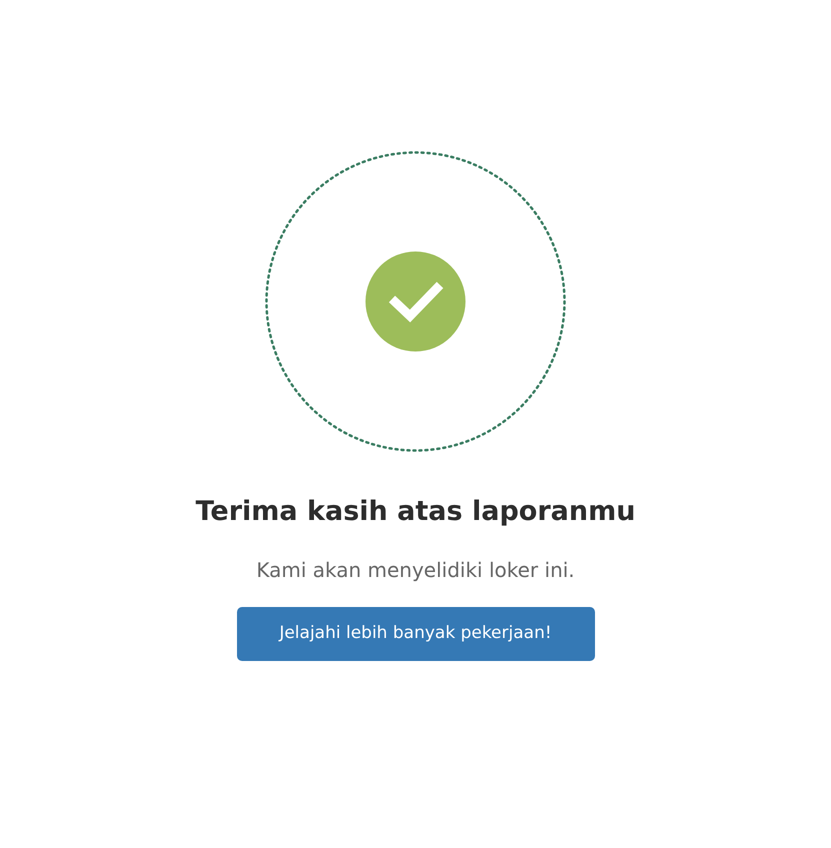  Describe the element at coordinates (415, 570) in the screenshot. I see `message: Kami akan menyelidiki loker ini.` at that location.